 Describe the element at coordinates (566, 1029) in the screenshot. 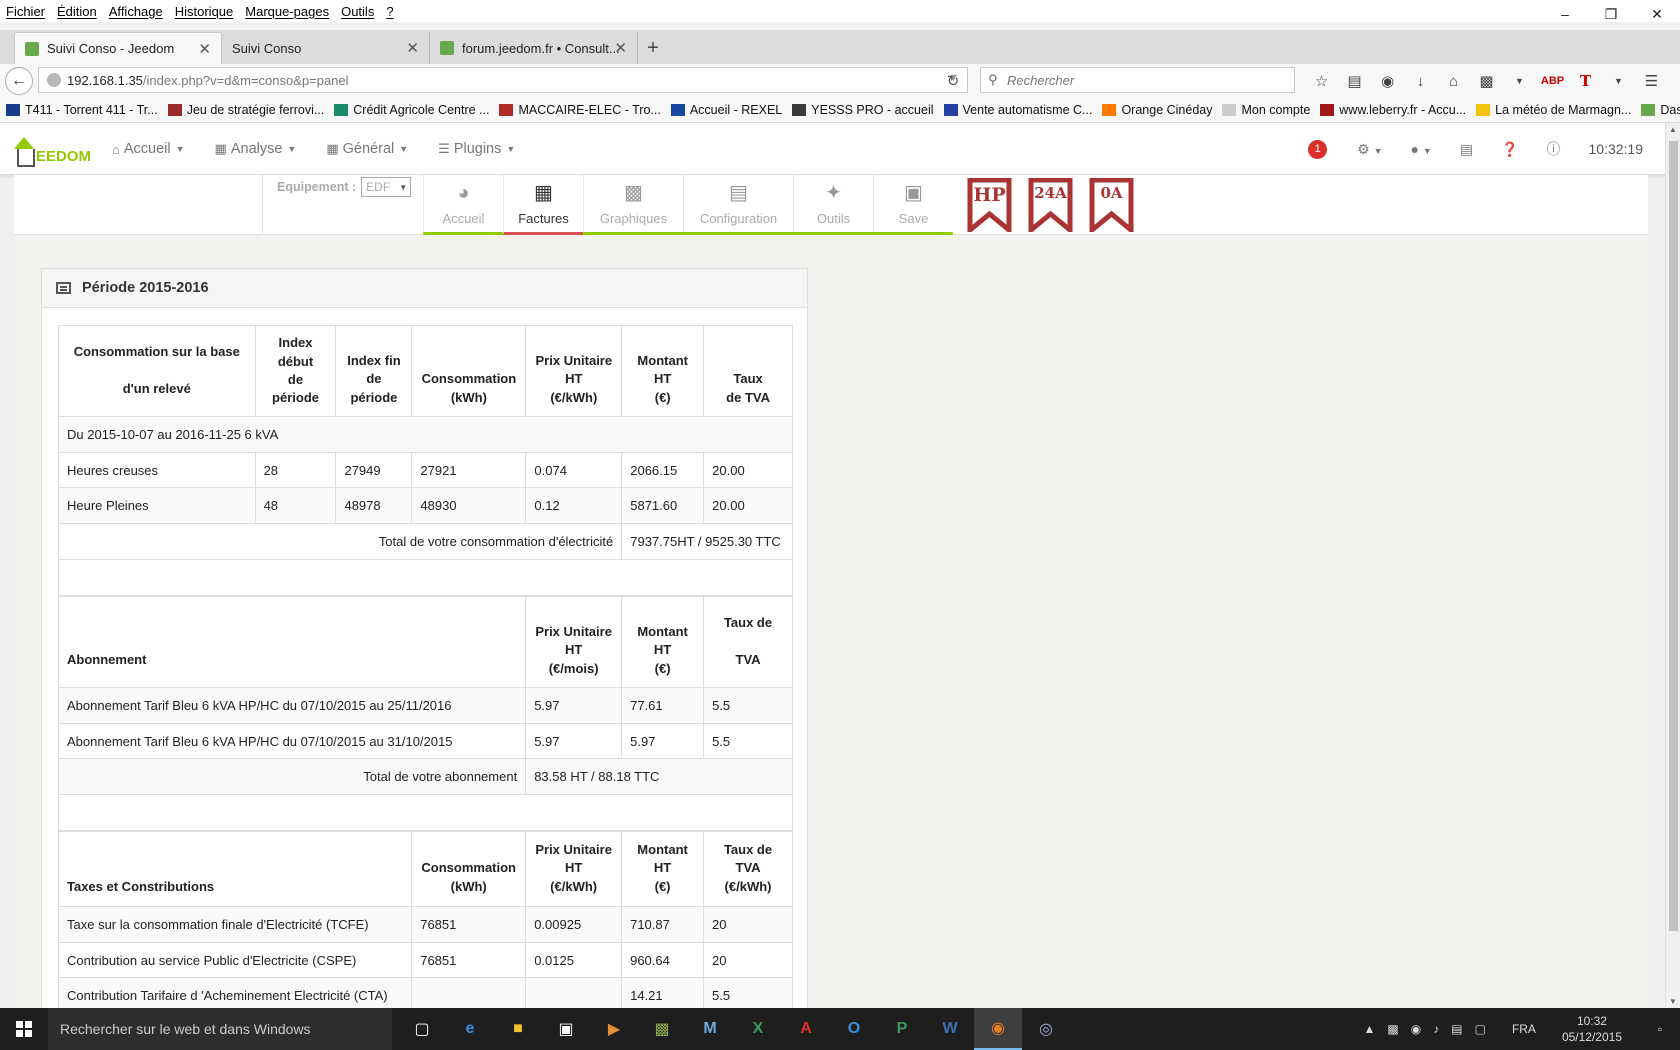

I see `store-icon: ▣` at that location.